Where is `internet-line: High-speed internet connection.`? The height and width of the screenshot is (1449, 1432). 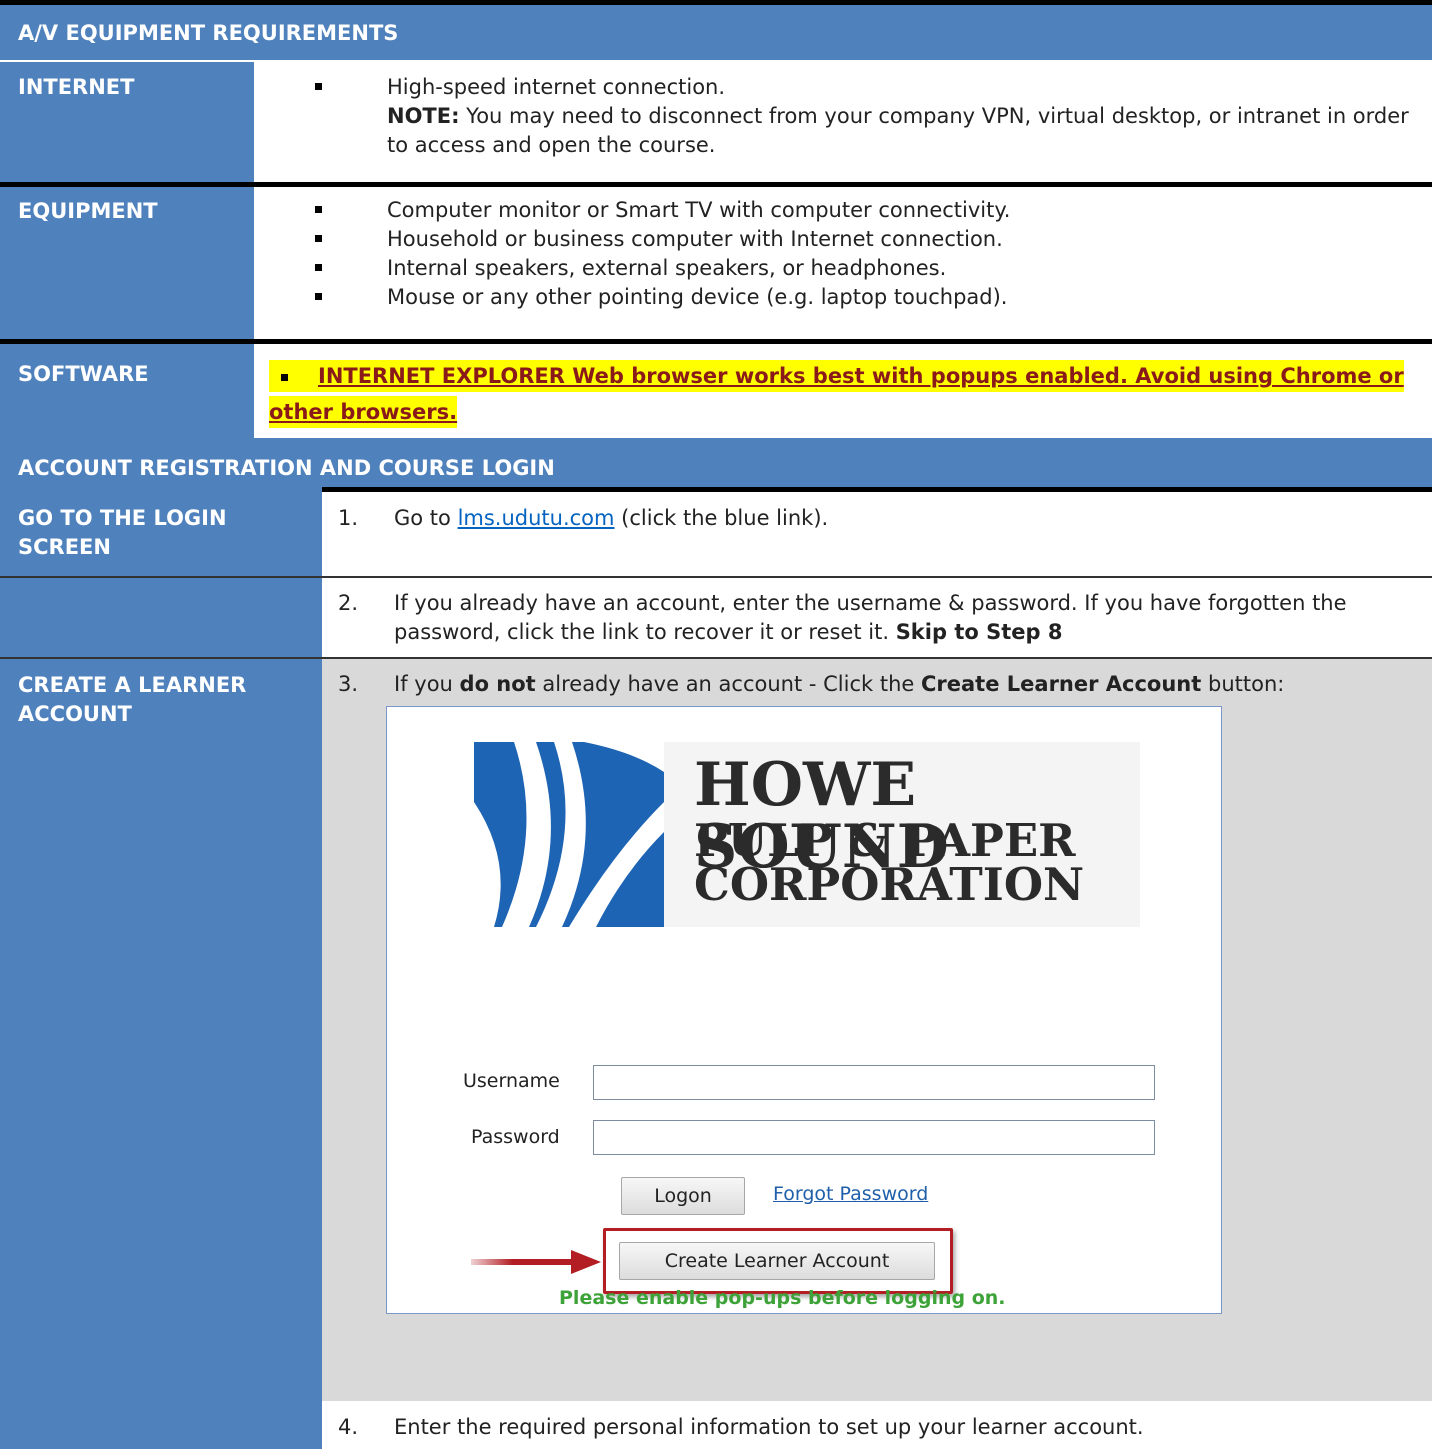
internet-line: High-speed internet connection. is located at coordinates (556, 87).